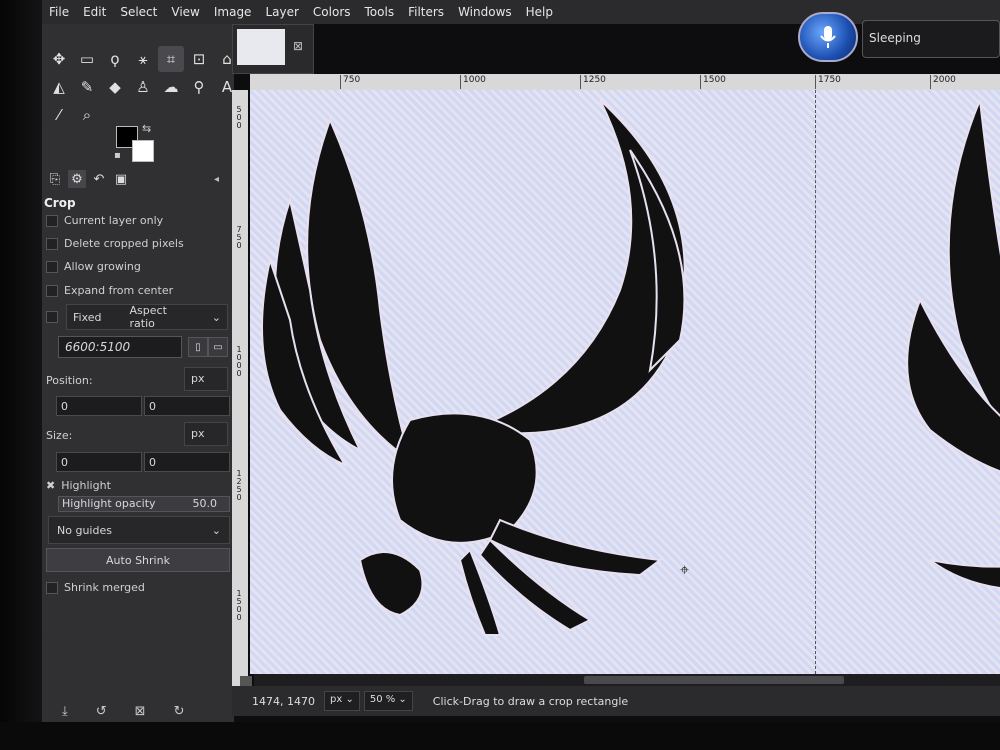 Image resolution: width=1000 pixels, height=750 pixels. I want to click on unit-value: px, so click(336, 699).